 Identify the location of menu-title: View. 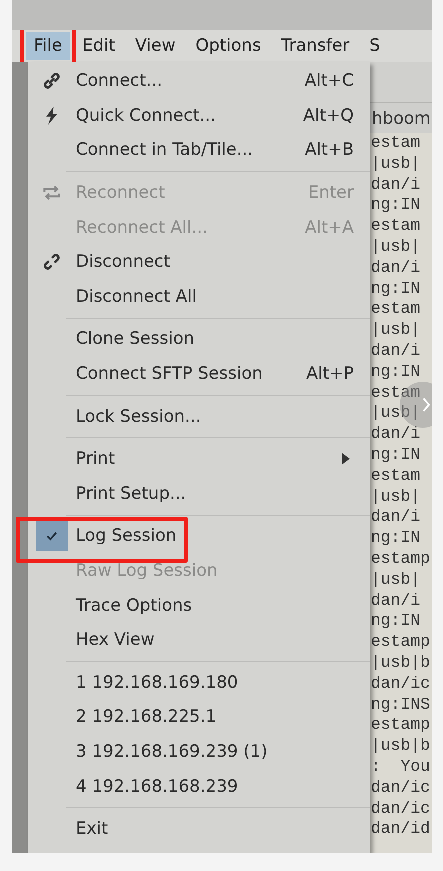
(155, 46).